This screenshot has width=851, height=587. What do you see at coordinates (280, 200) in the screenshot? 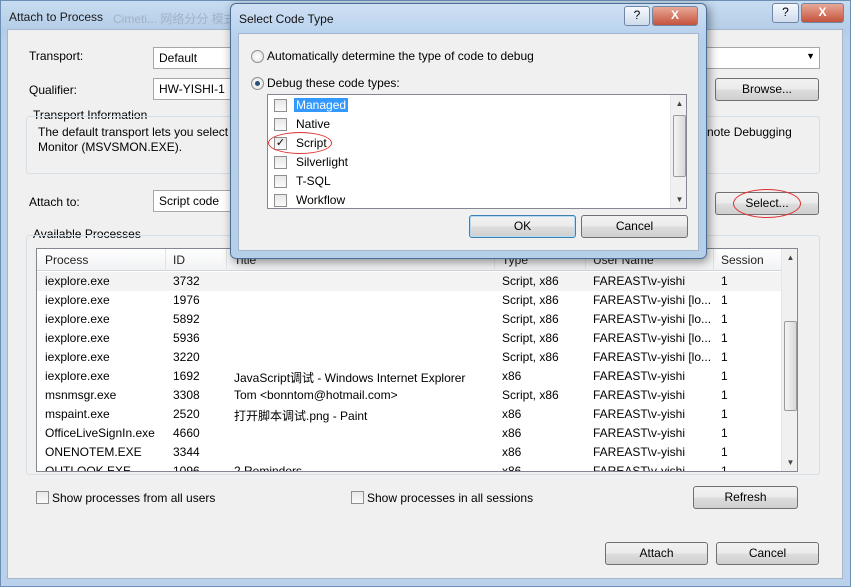
I see `workflow-checkbox` at bounding box center [280, 200].